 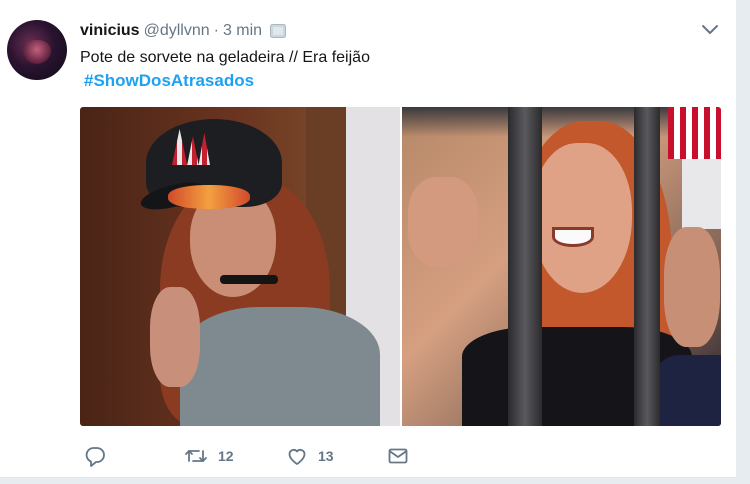 What do you see at coordinates (701, 194) in the screenshot?
I see `photo-flag-stars` at bounding box center [701, 194].